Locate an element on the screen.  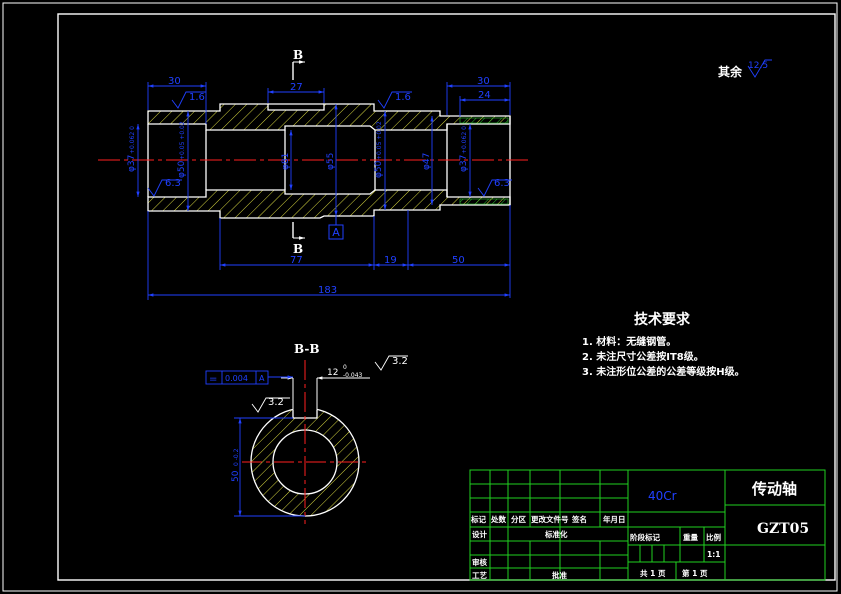
material-value: 40Cr is located at coordinates (662, 496).